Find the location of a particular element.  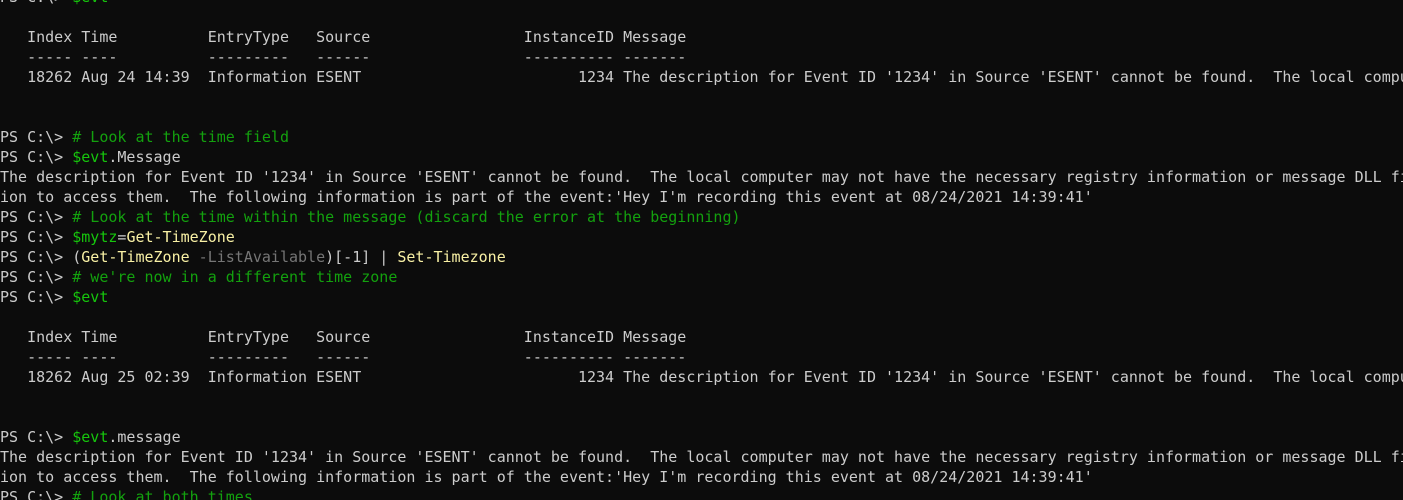

terminal-line: PS C:\> $evt.message is located at coordinates (701, 437).